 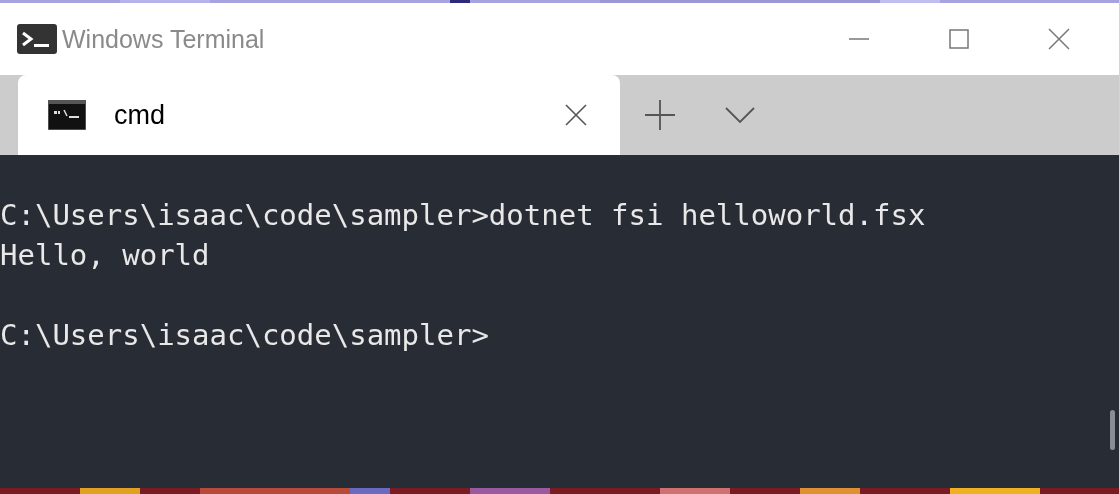 What do you see at coordinates (140, 115) in the screenshot?
I see `tab-label: cmd` at bounding box center [140, 115].